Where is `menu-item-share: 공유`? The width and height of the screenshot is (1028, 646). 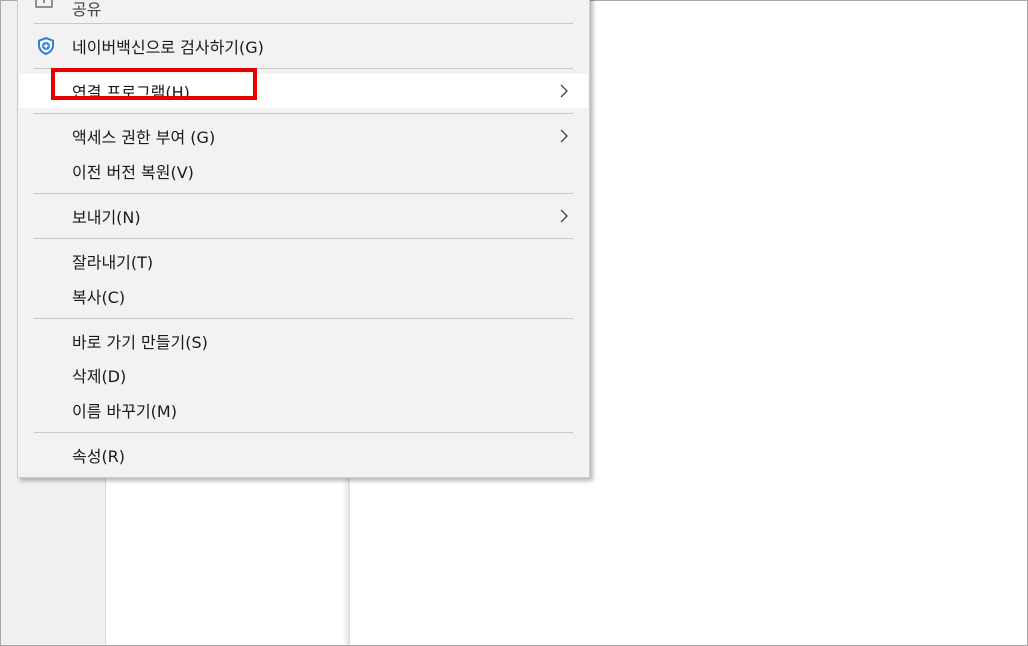
menu-item-share: 공유 is located at coordinates (303, 9).